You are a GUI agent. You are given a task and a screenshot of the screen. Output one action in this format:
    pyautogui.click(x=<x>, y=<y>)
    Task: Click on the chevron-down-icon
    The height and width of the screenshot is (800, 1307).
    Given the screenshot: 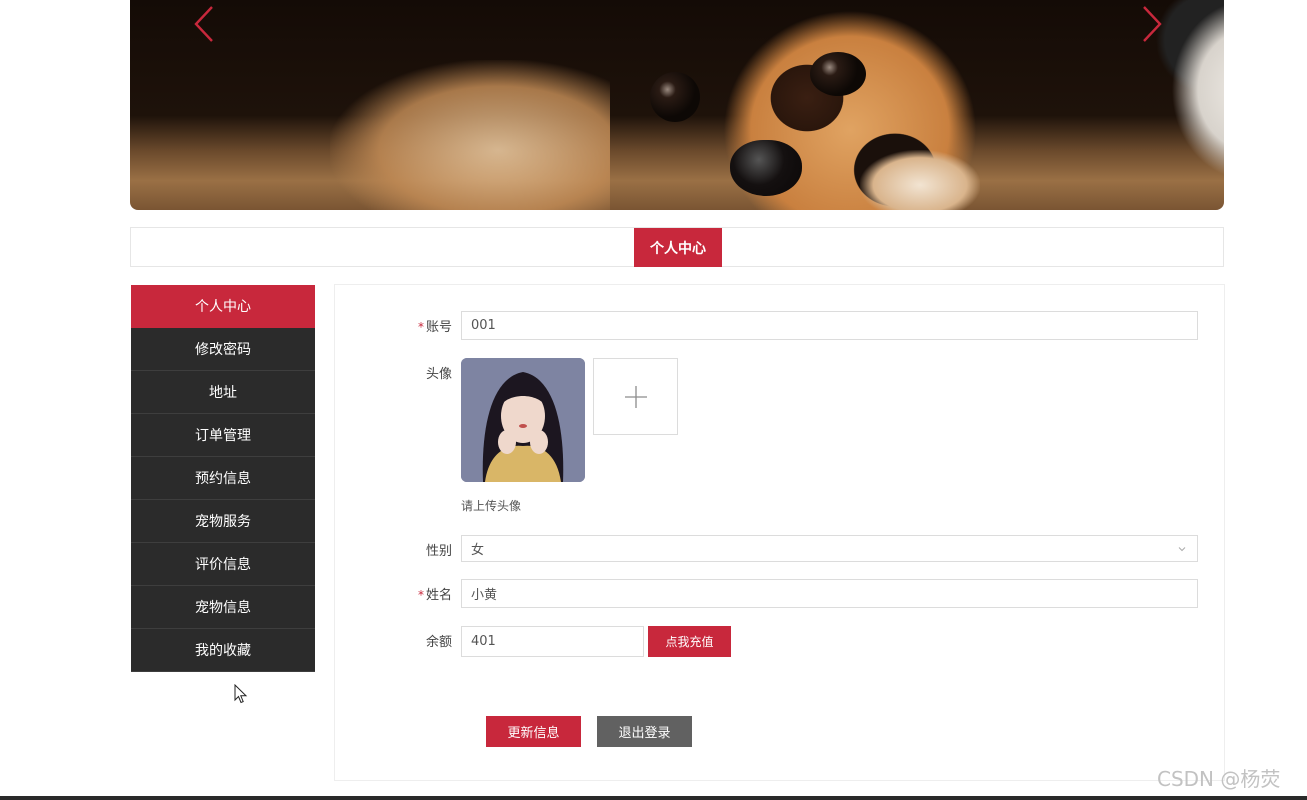 What is the action you would take?
    pyautogui.click(x=1182, y=549)
    